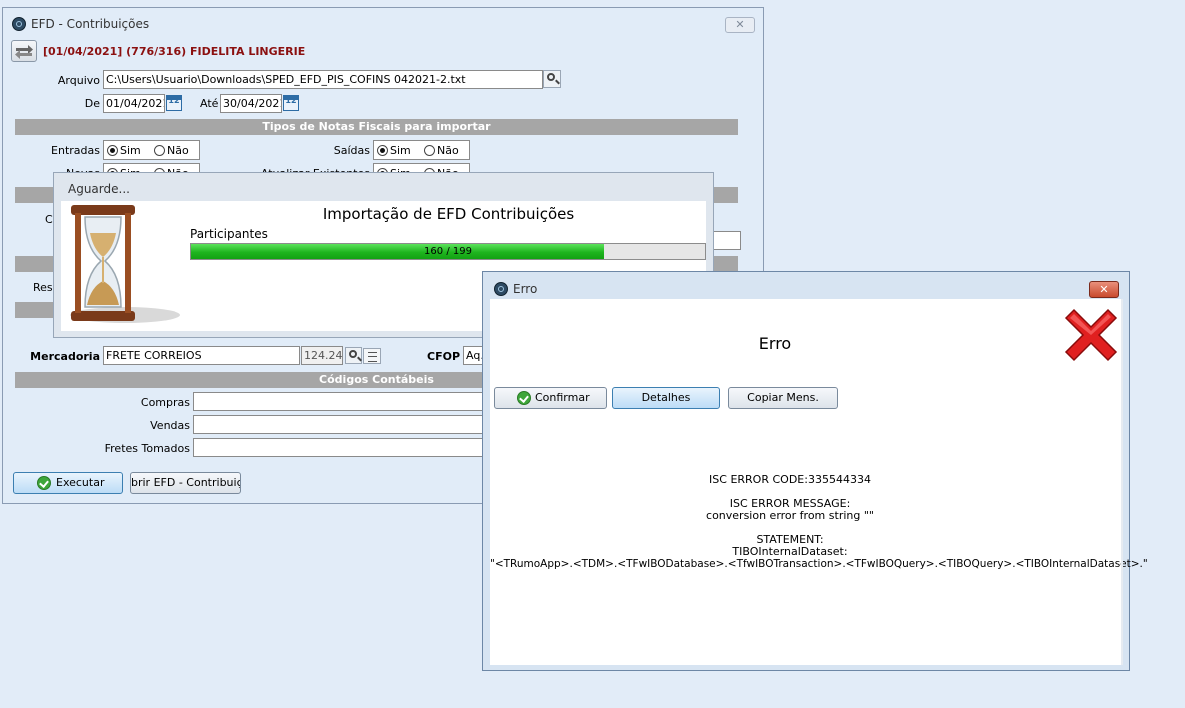 This screenshot has height=708, width=1185. I want to click on progress-step-label: Participantes, so click(229, 234).